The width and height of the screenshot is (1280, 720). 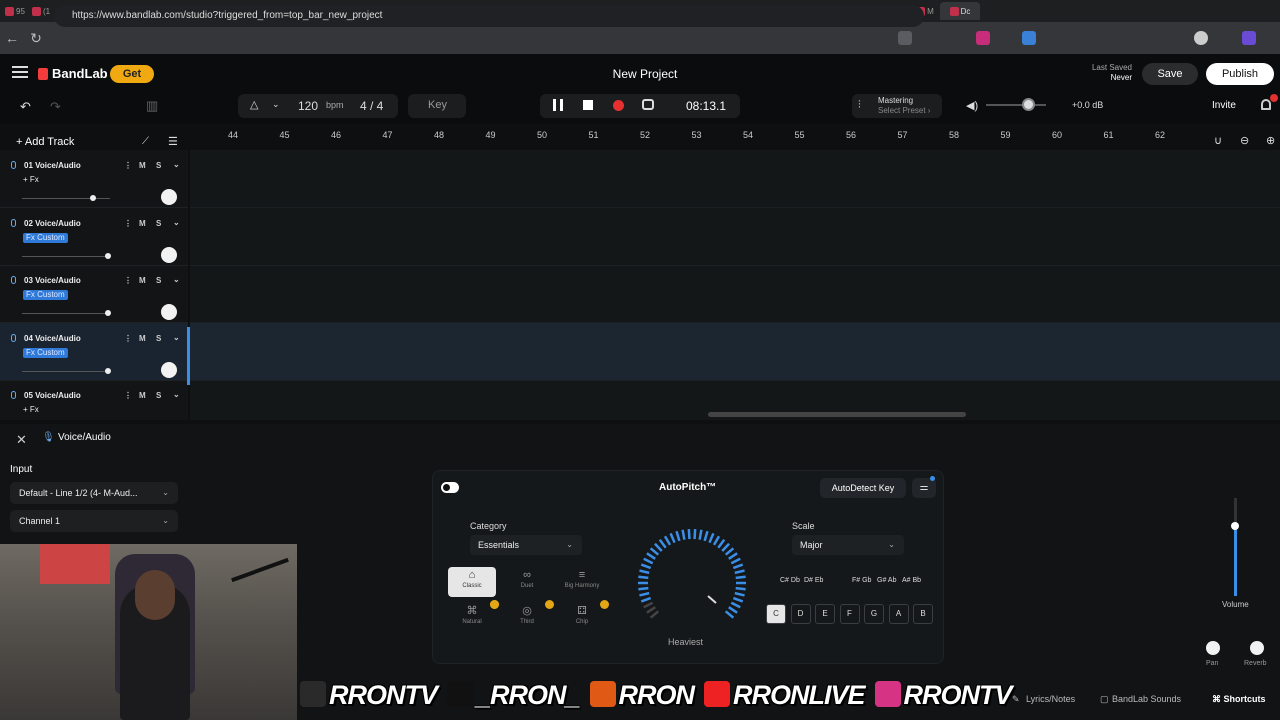 I want to click on preset-big-harmony: ≡ Big Harmony, so click(x=582, y=582).